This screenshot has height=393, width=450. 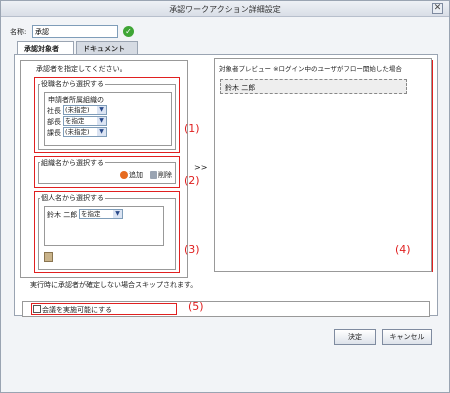 What do you see at coordinates (72, 84) in the screenshot?
I see `role-section-legend: 役職名から選択する` at bounding box center [72, 84].